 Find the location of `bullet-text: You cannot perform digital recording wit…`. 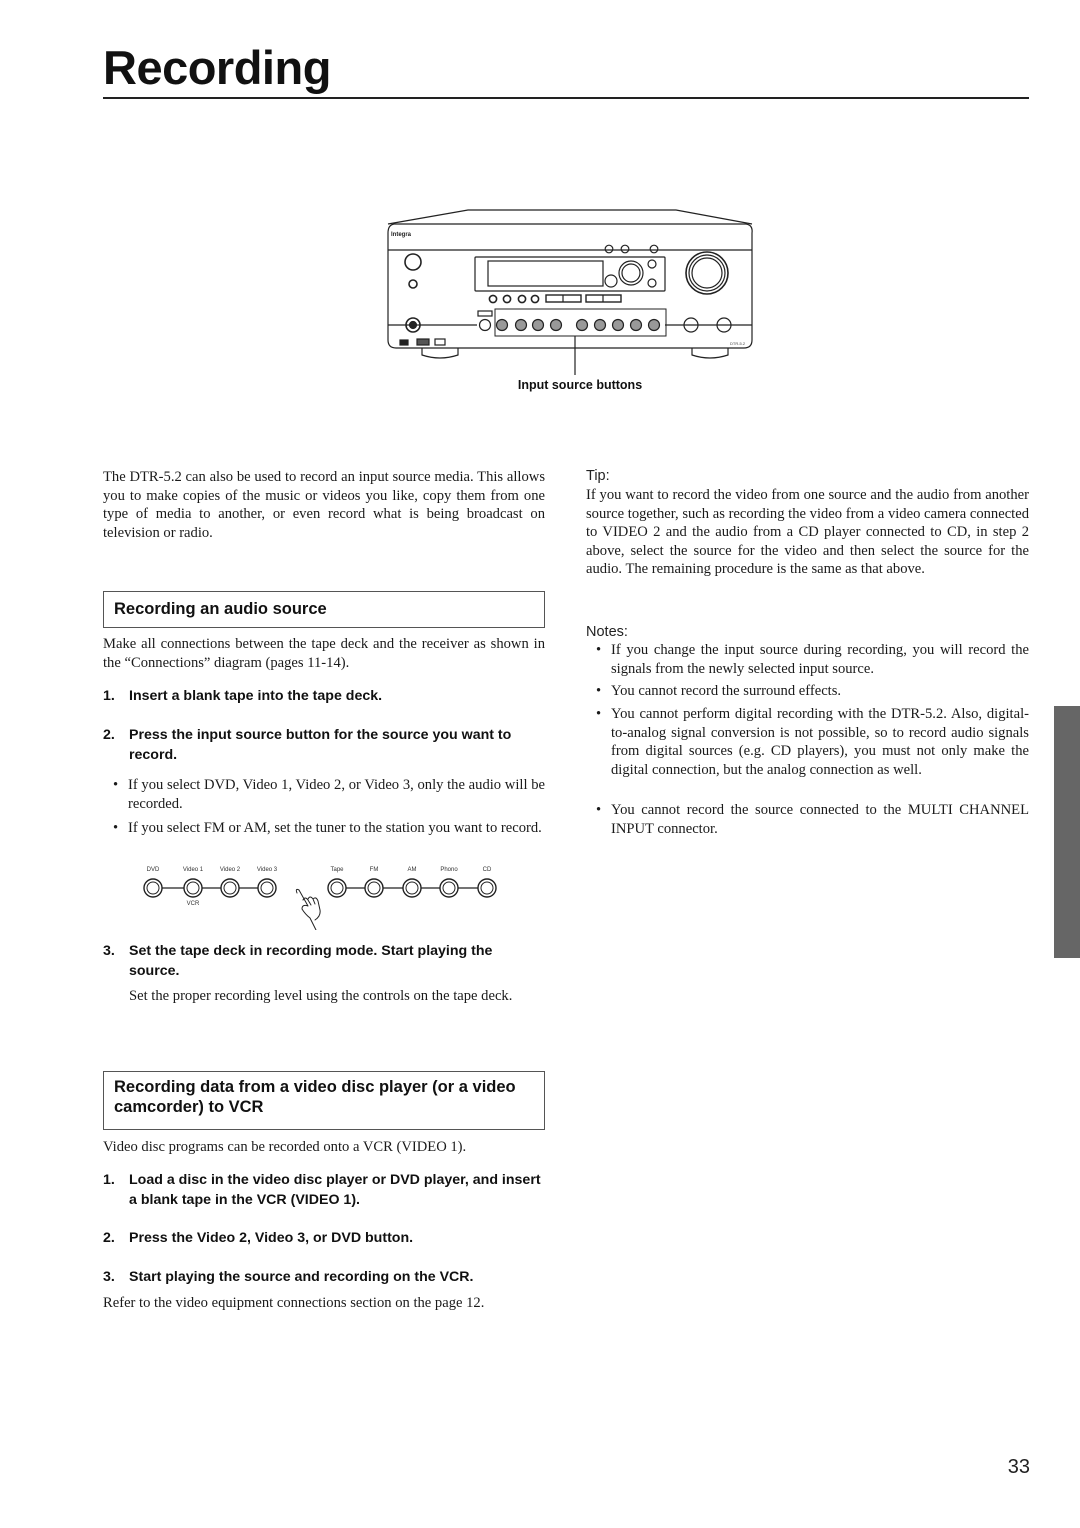

bullet-text: You cannot perform digital recording wit… is located at coordinates (820, 742).